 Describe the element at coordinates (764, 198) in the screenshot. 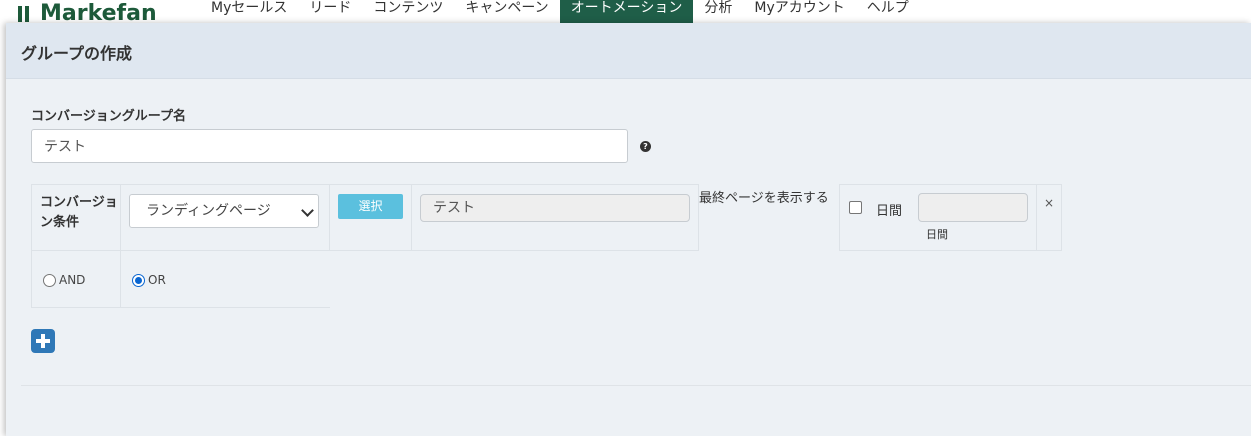

I see `last-page-label: 最終ページを表示する` at that location.